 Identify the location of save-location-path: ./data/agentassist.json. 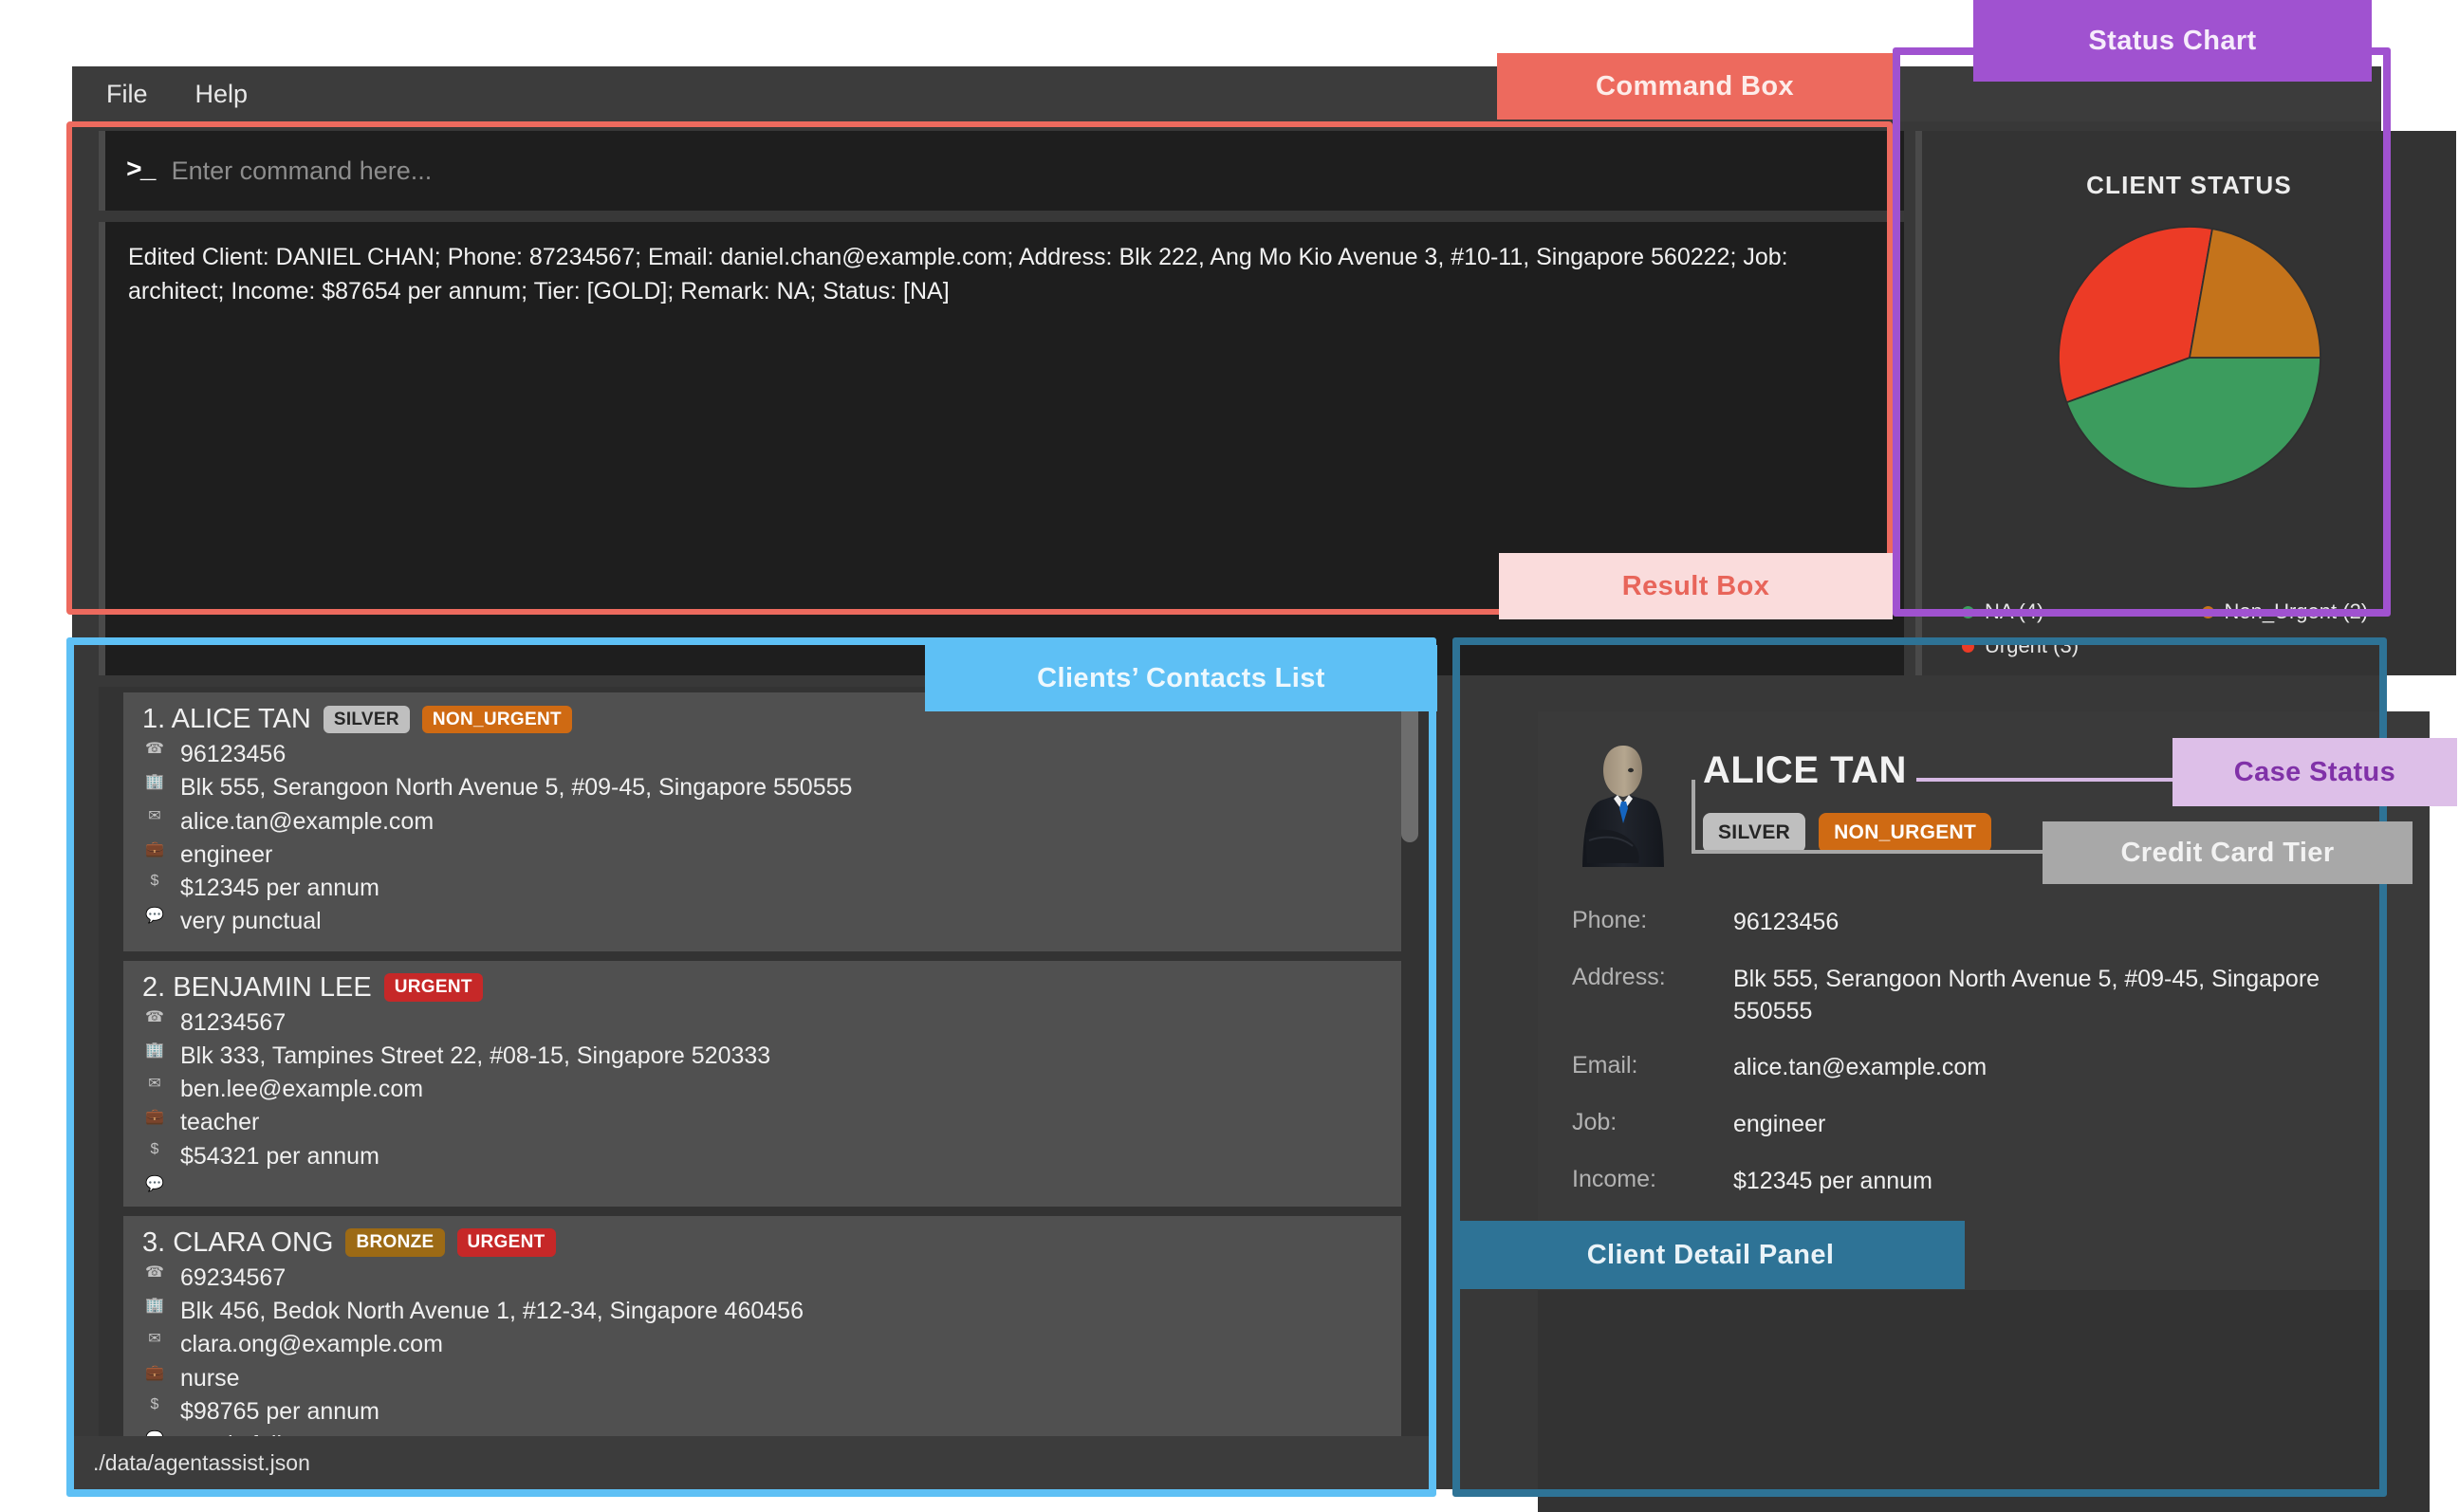
(201, 1462).